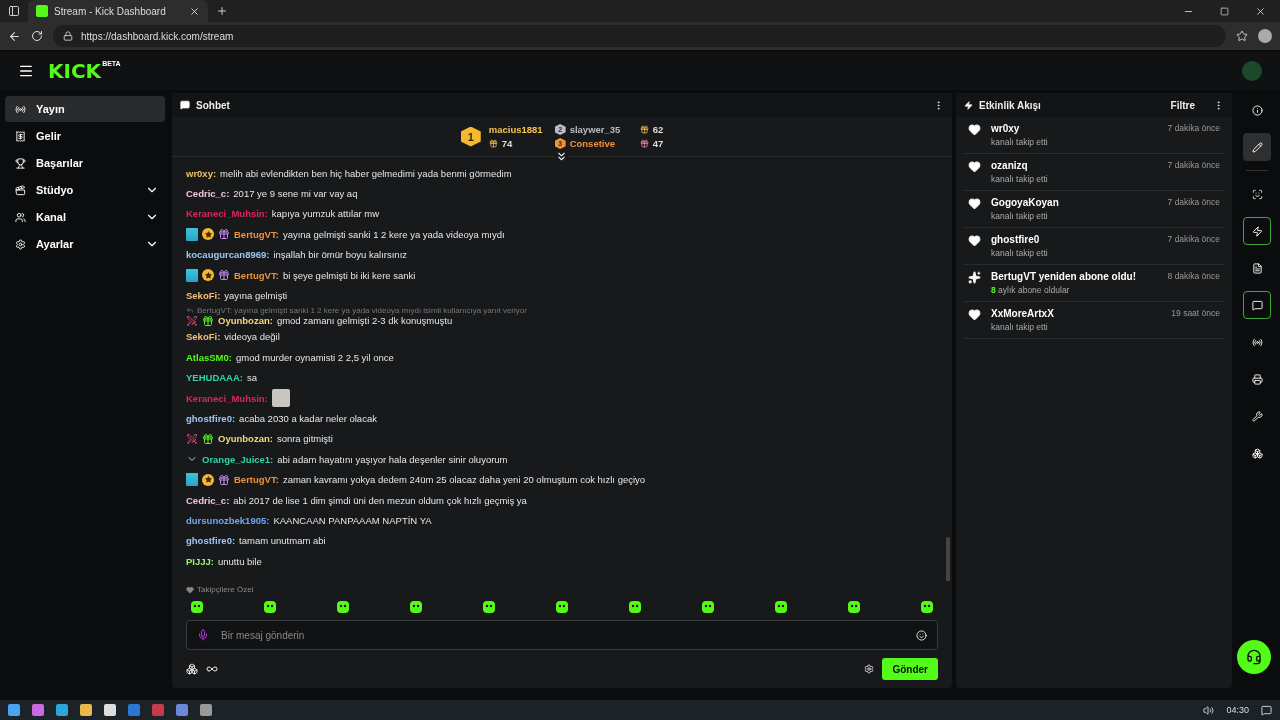 The width and height of the screenshot is (1280, 720). Describe the element at coordinates (1265, 36) in the screenshot. I see `profile-avatar` at that location.